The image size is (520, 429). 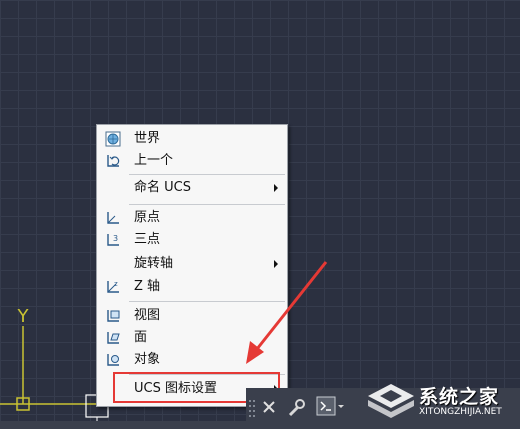 I want to click on menu-item-label: 视图, so click(x=147, y=315).